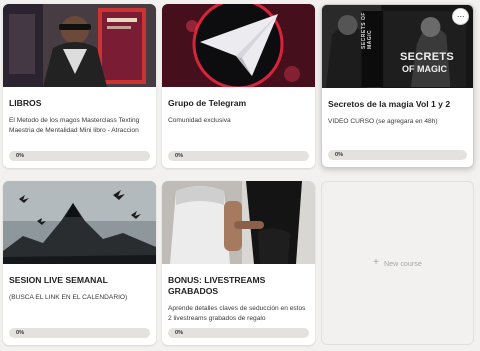 This screenshot has width=480, height=351. Describe the element at coordinates (58, 280) in the screenshot. I see `course-title: SESION LIVE SEMANAL` at that location.